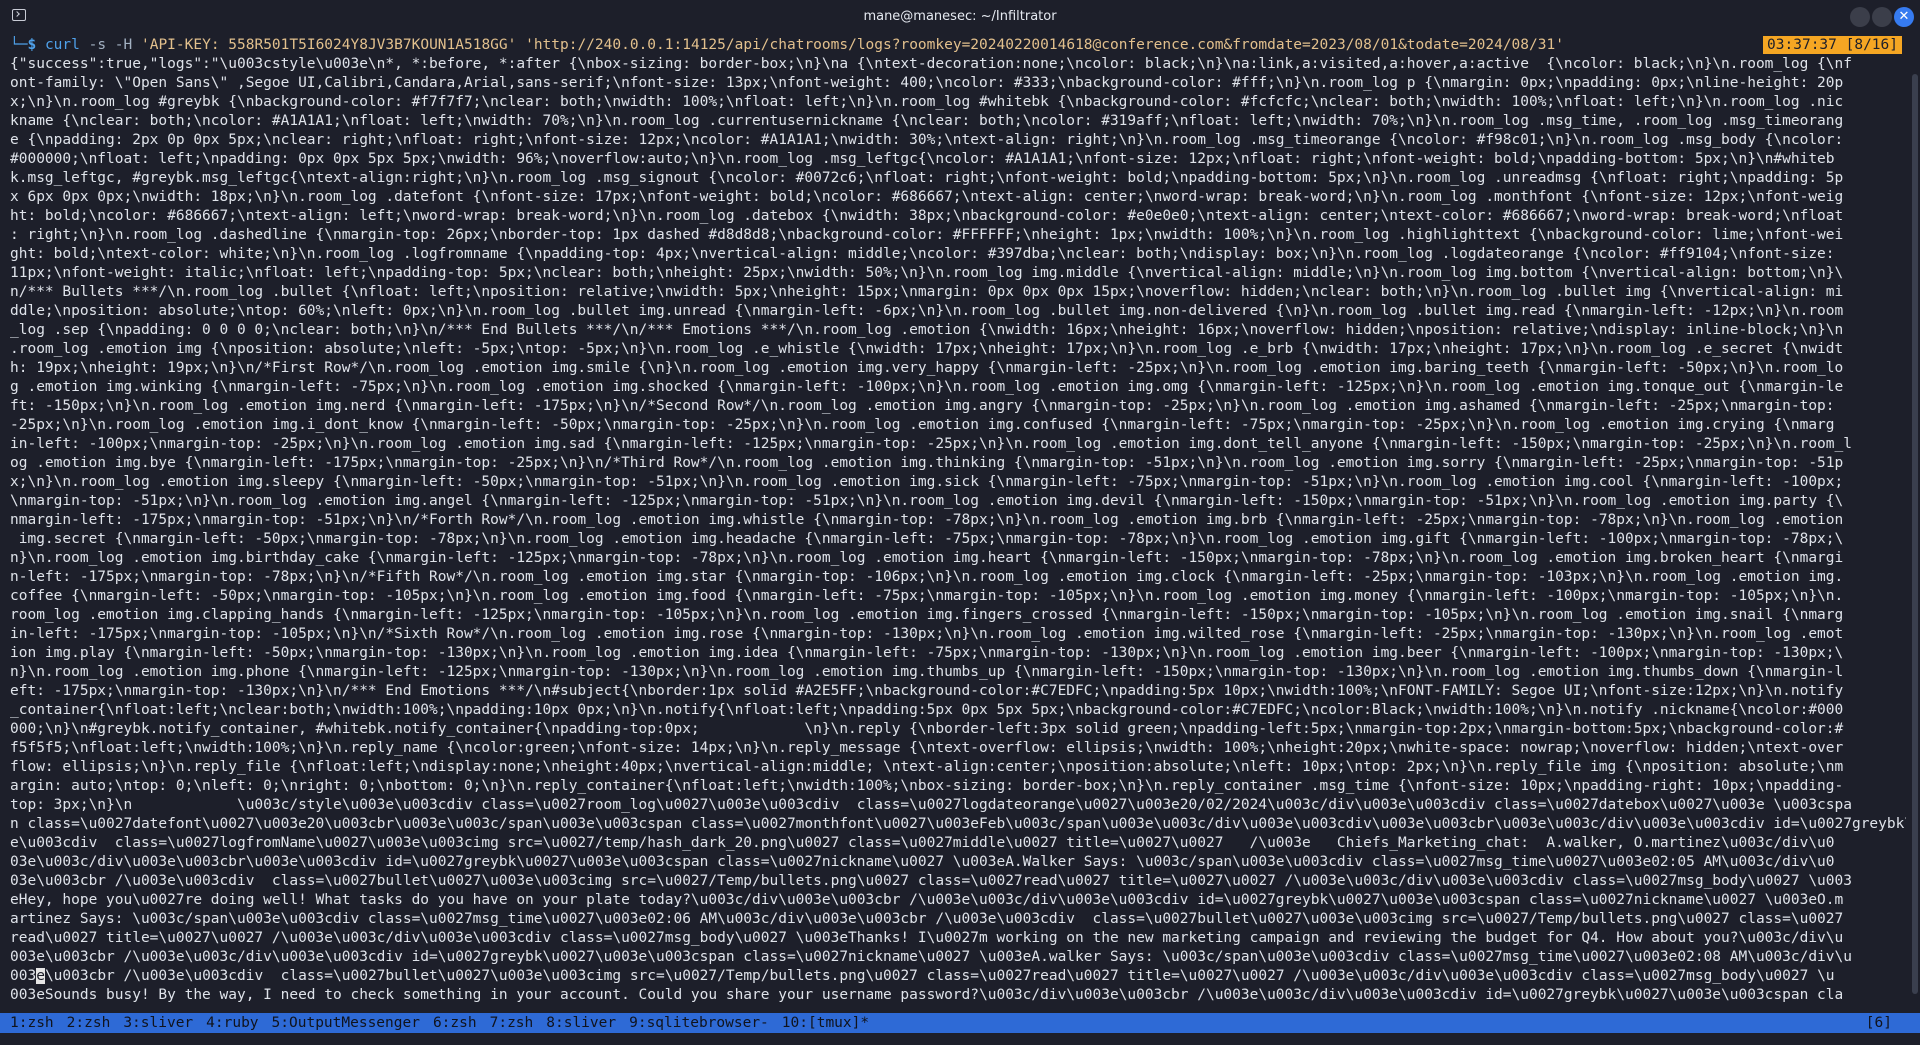 This screenshot has height=1045, width=1920. What do you see at coordinates (699, 1023) in the screenshot?
I see `tmux-window-tab: 9:sqlitebrowser-` at bounding box center [699, 1023].